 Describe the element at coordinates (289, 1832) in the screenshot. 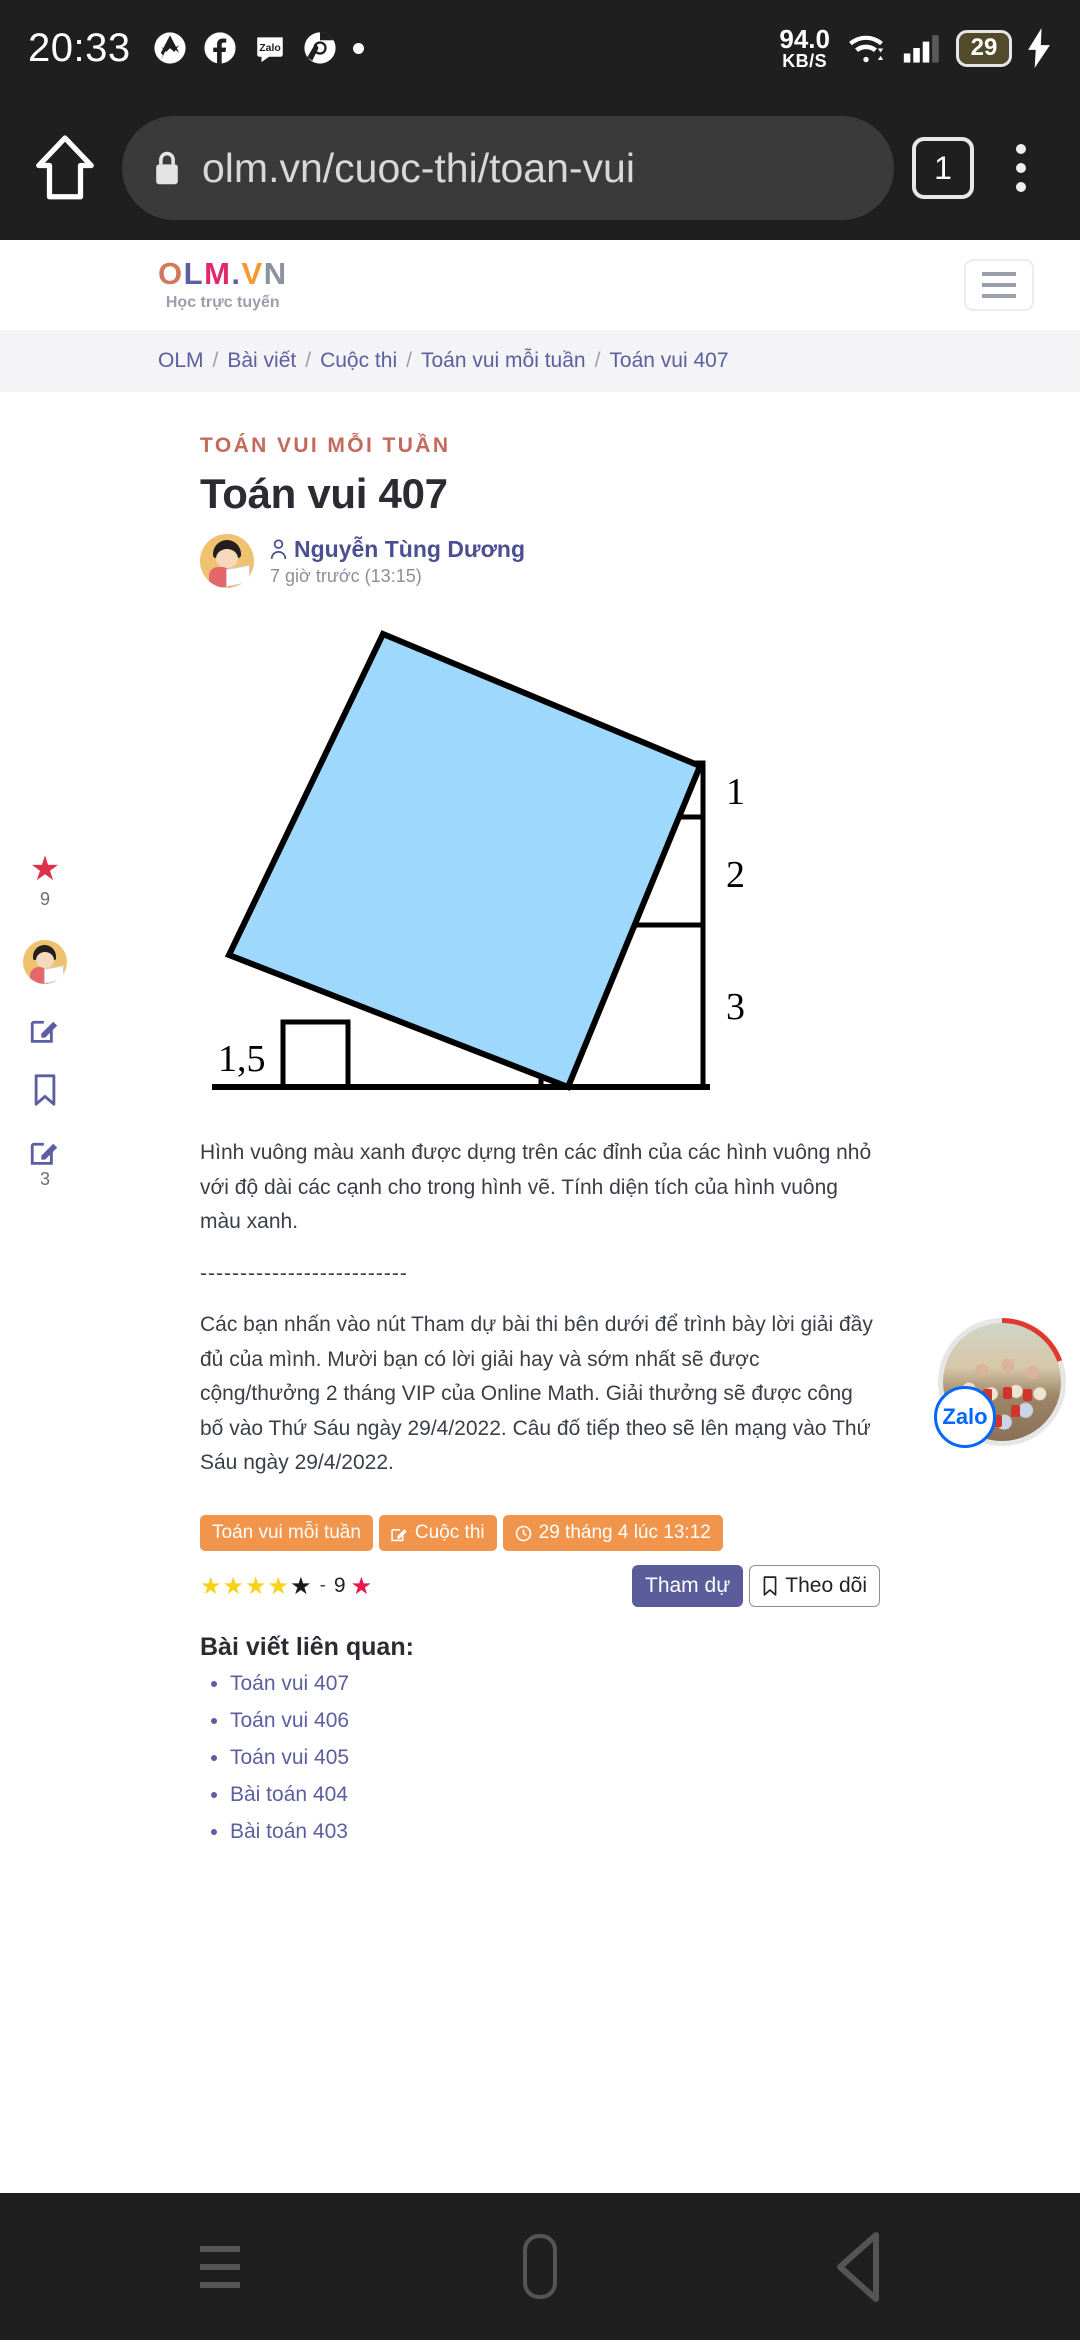

I see `related-link: Bài toán 403` at that location.